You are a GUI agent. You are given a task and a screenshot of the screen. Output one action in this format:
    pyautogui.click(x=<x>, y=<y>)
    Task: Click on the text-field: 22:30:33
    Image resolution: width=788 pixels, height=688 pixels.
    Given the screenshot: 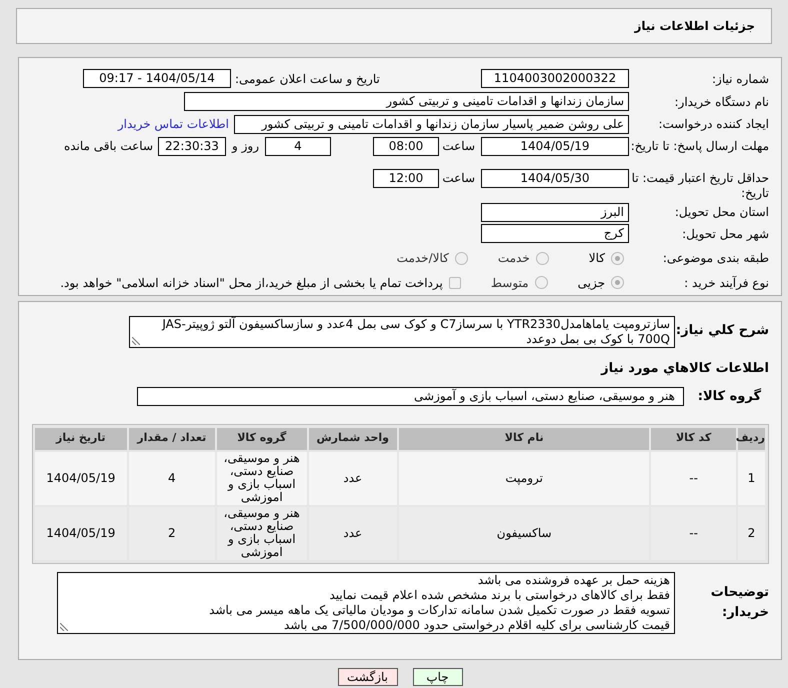 What is the action you would take?
    pyautogui.click(x=192, y=146)
    